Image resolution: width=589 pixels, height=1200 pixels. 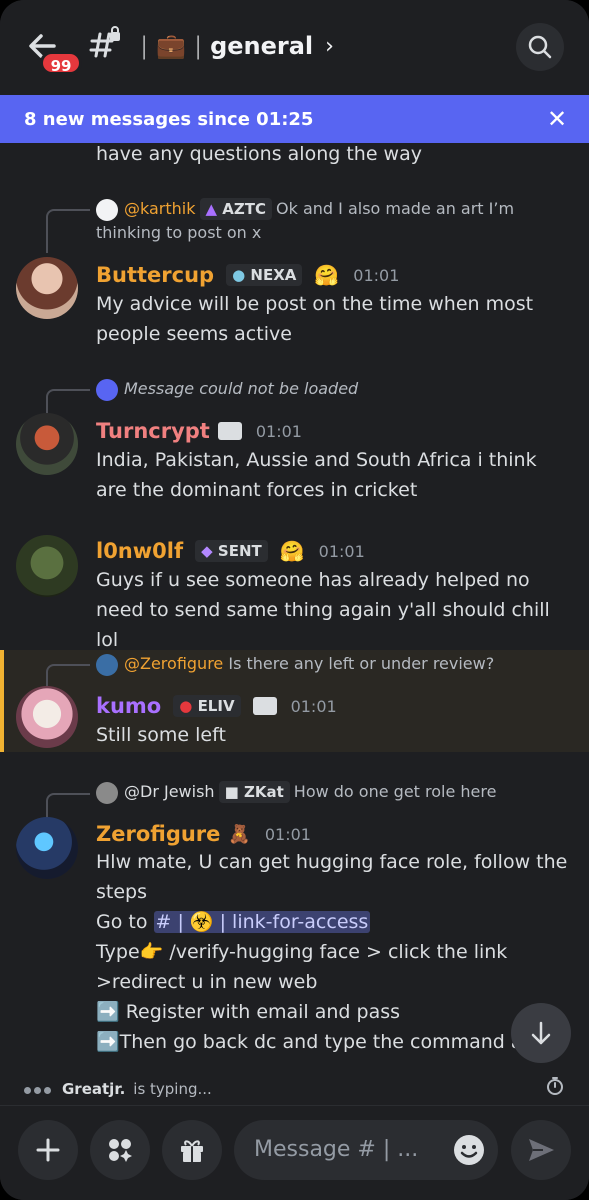 I want to click on search-icon, so click(x=540, y=47).